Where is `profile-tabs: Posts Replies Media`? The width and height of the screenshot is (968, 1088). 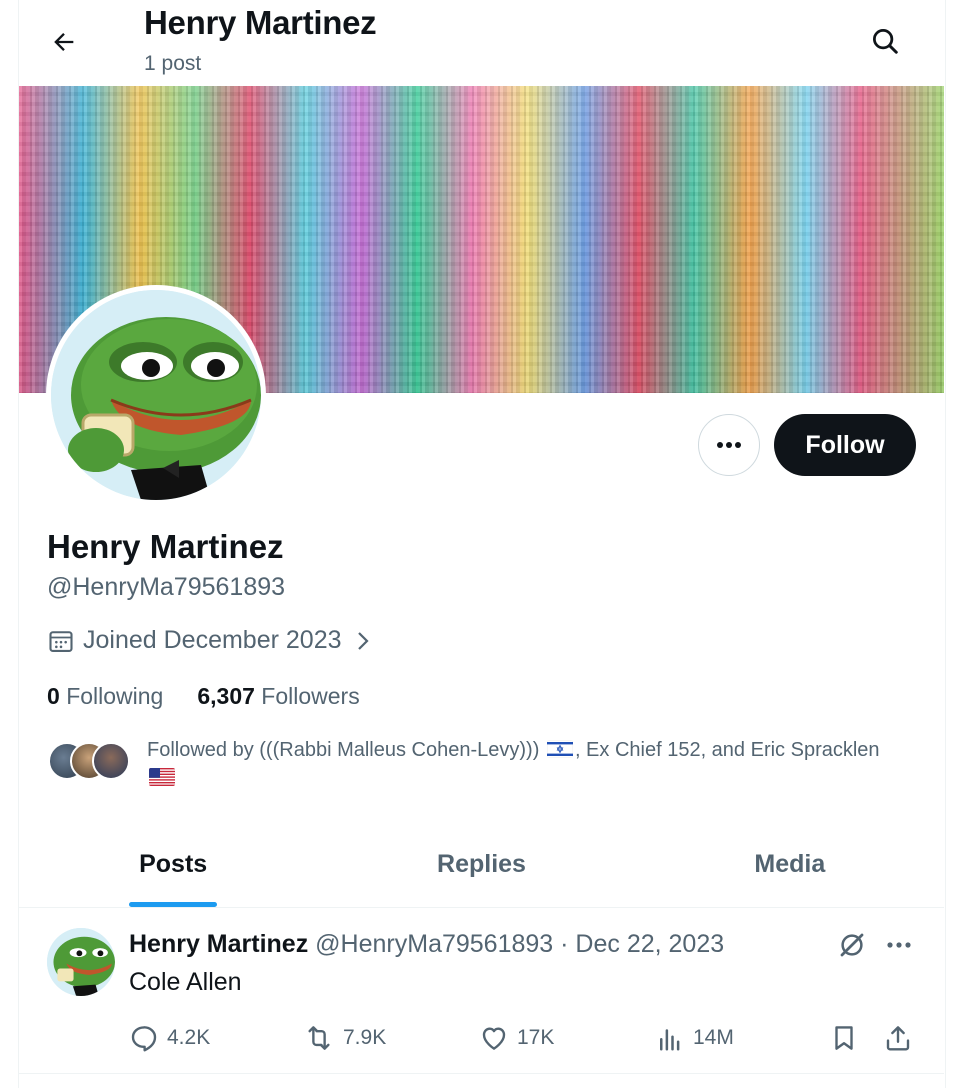
profile-tabs: Posts Replies Media is located at coordinates (481, 865).